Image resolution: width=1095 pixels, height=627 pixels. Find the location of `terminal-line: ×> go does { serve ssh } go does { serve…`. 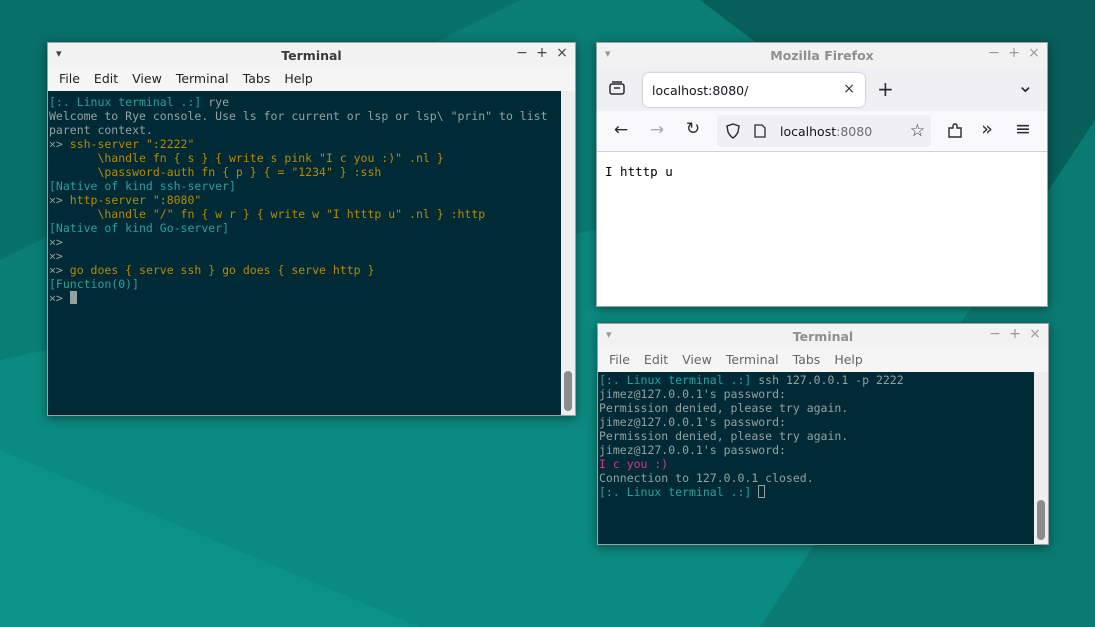

terminal-line: ×> go does { serve ssh } go does { serve… is located at coordinates (305, 270).